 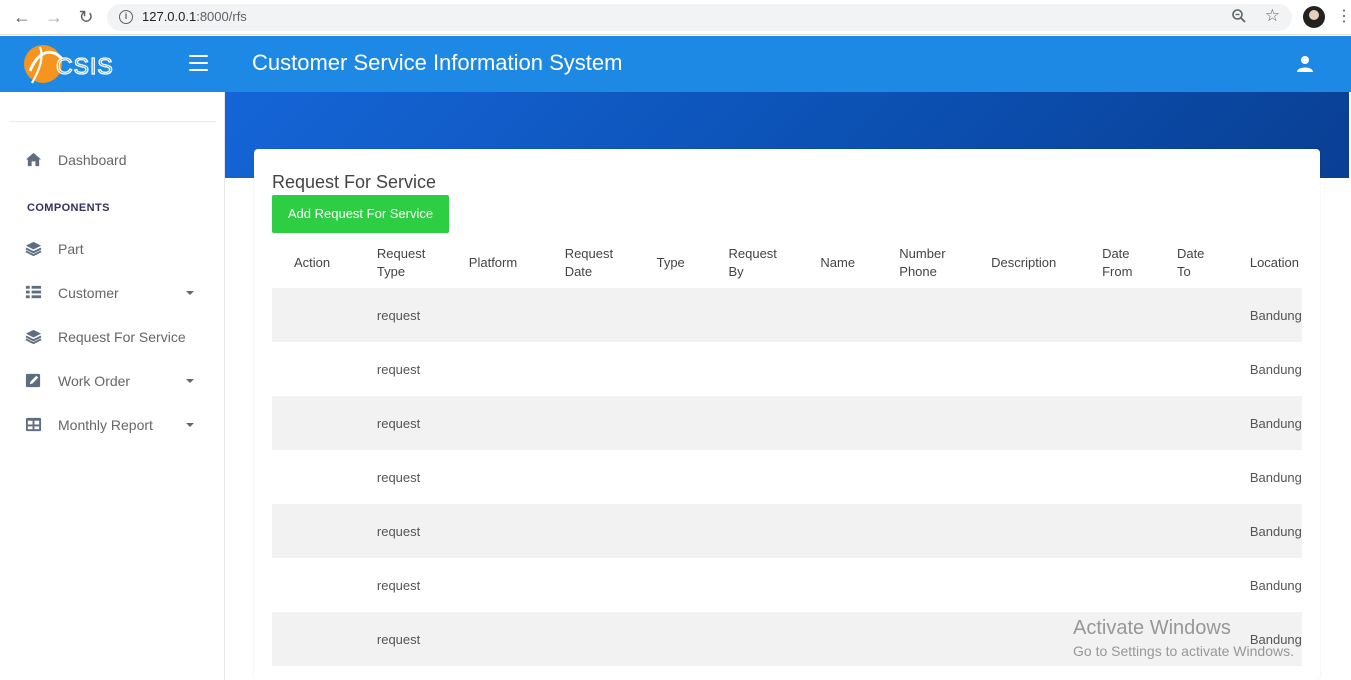 What do you see at coordinates (169, 16) in the screenshot?
I see `url-host: 127.0.0.1` at bounding box center [169, 16].